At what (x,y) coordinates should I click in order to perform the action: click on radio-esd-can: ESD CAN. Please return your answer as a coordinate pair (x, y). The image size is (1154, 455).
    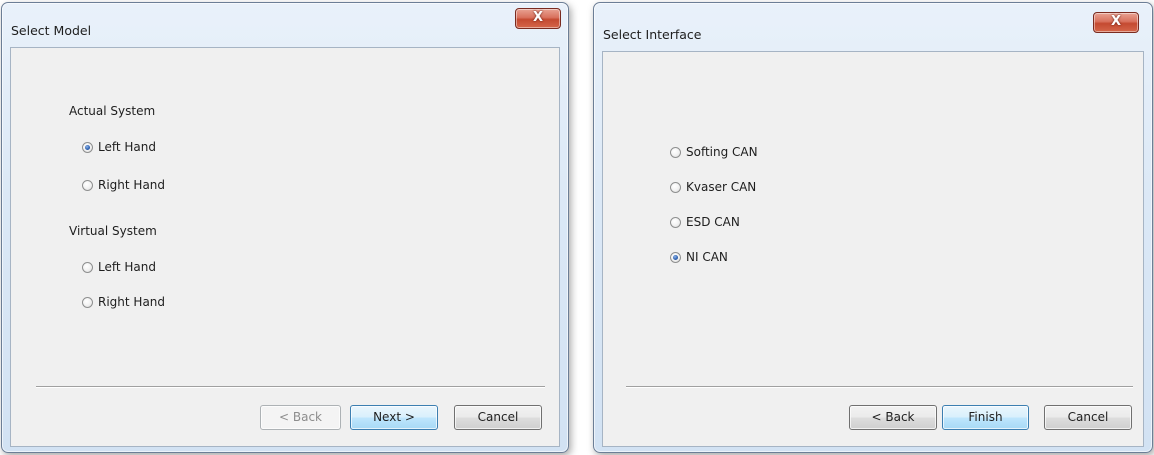
    Looking at the image, I should click on (705, 222).